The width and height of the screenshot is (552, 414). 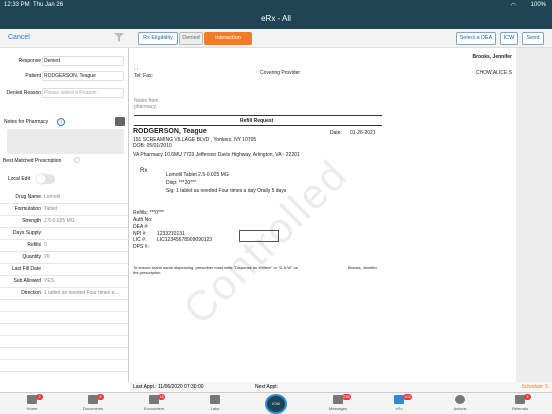 What do you see at coordinates (509, 38) in the screenshot?
I see `icw-button: ICW` at bounding box center [509, 38].